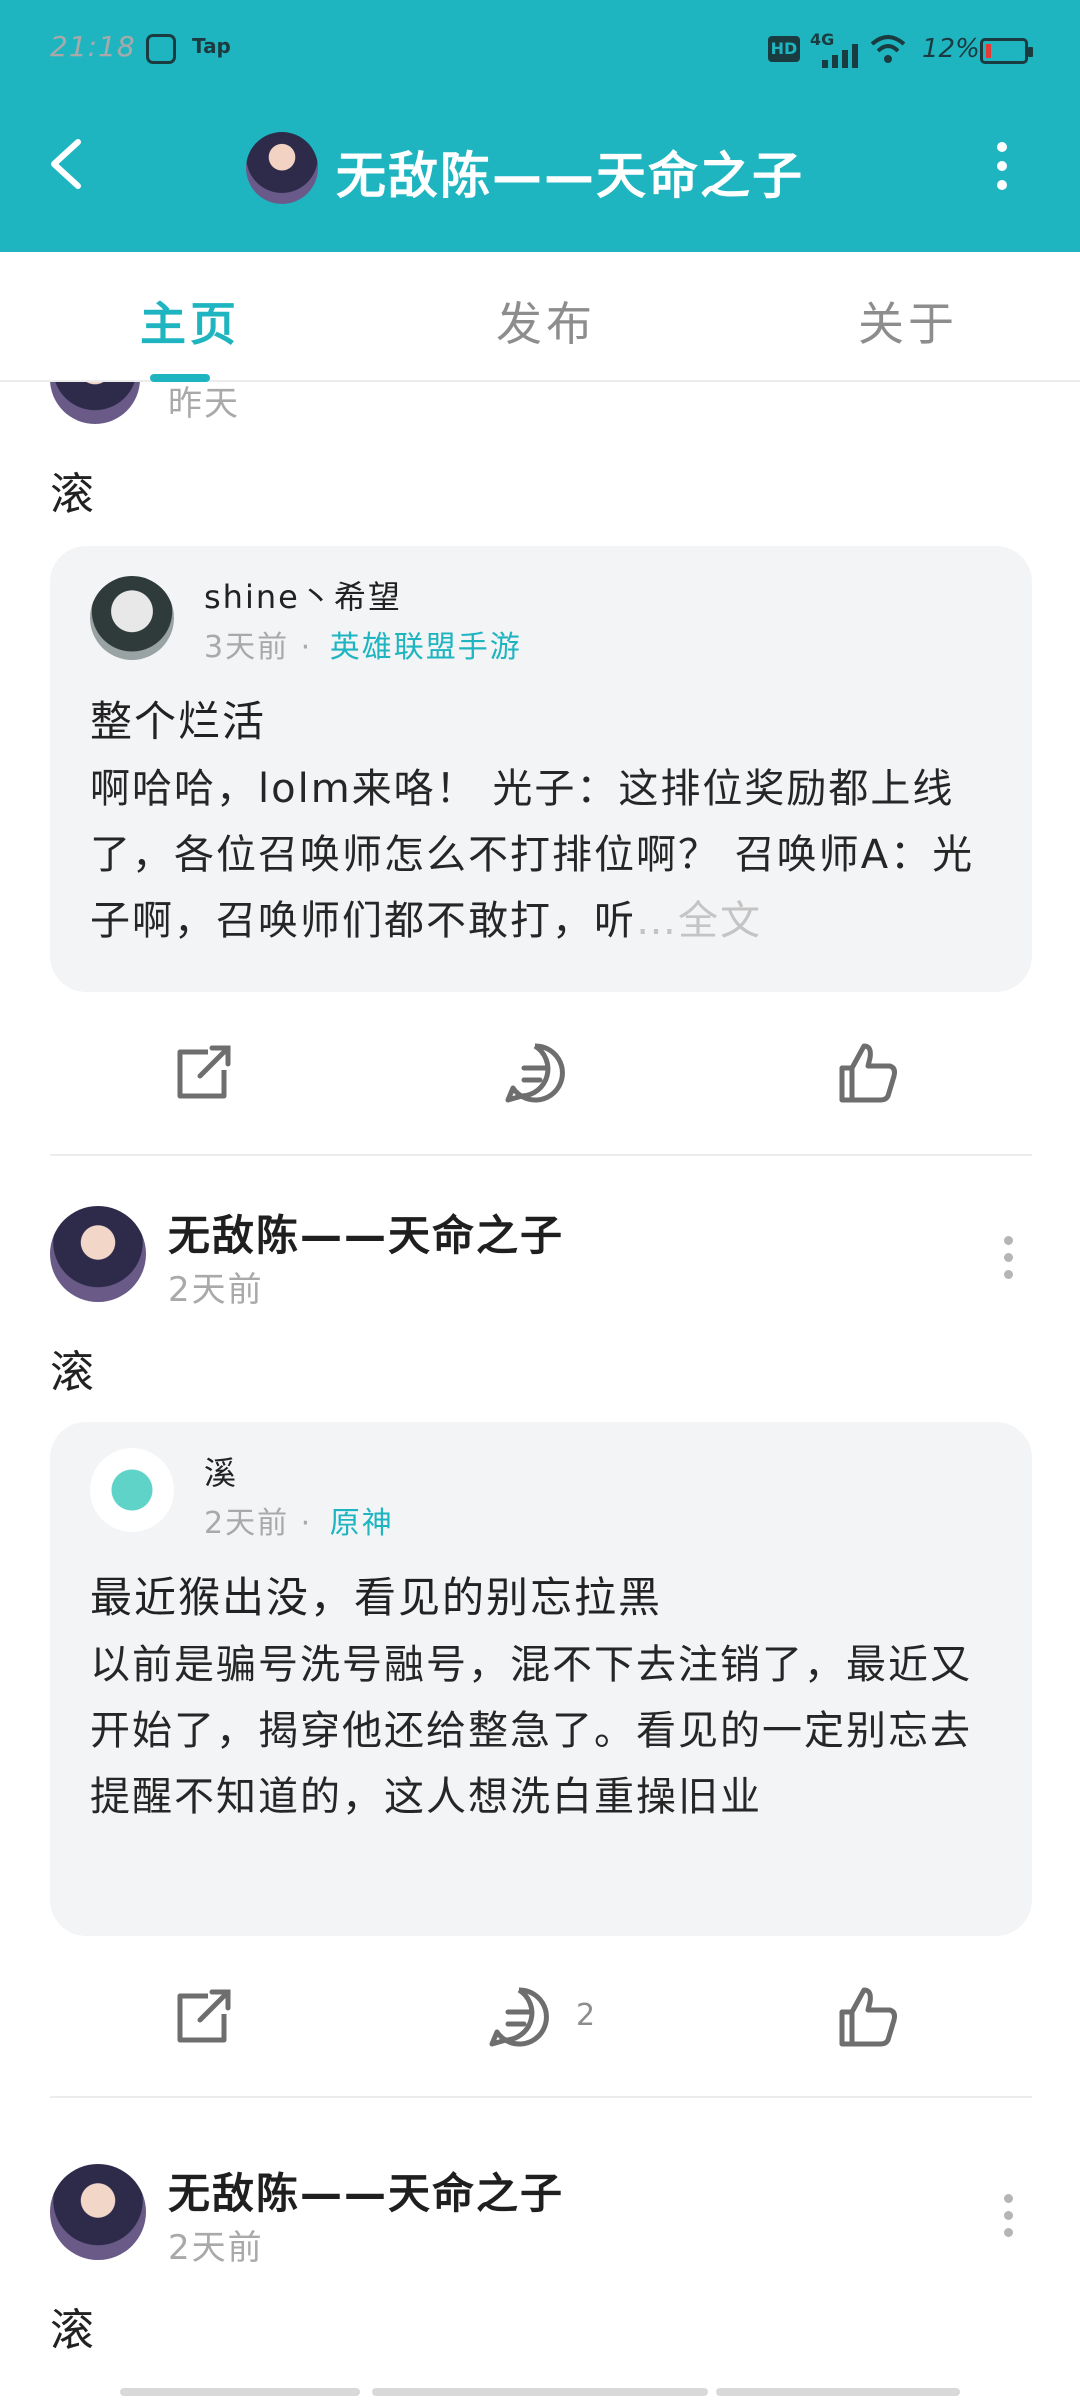 The image size is (1080, 2400). Describe the element at coordinates (282, 168) in the screenshot. I see `header-avatar` at that location.